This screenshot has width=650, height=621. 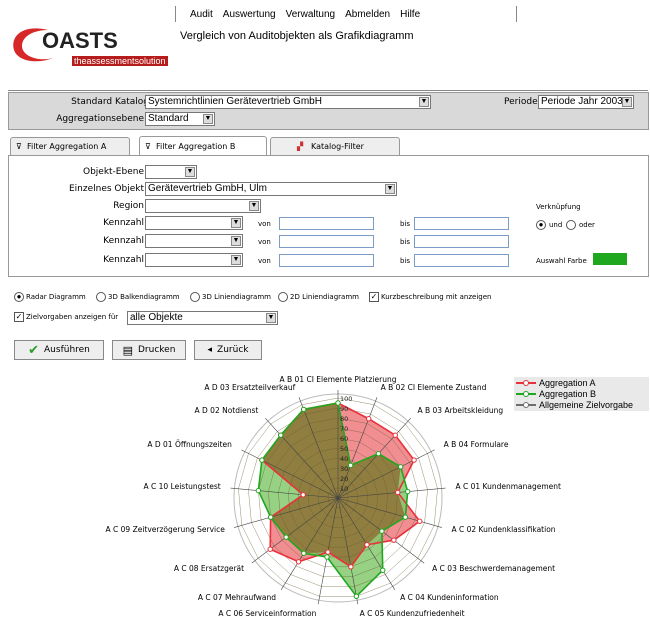 I want to click on period-value: Periode Jahr 2003, so click(x=582, y=101).